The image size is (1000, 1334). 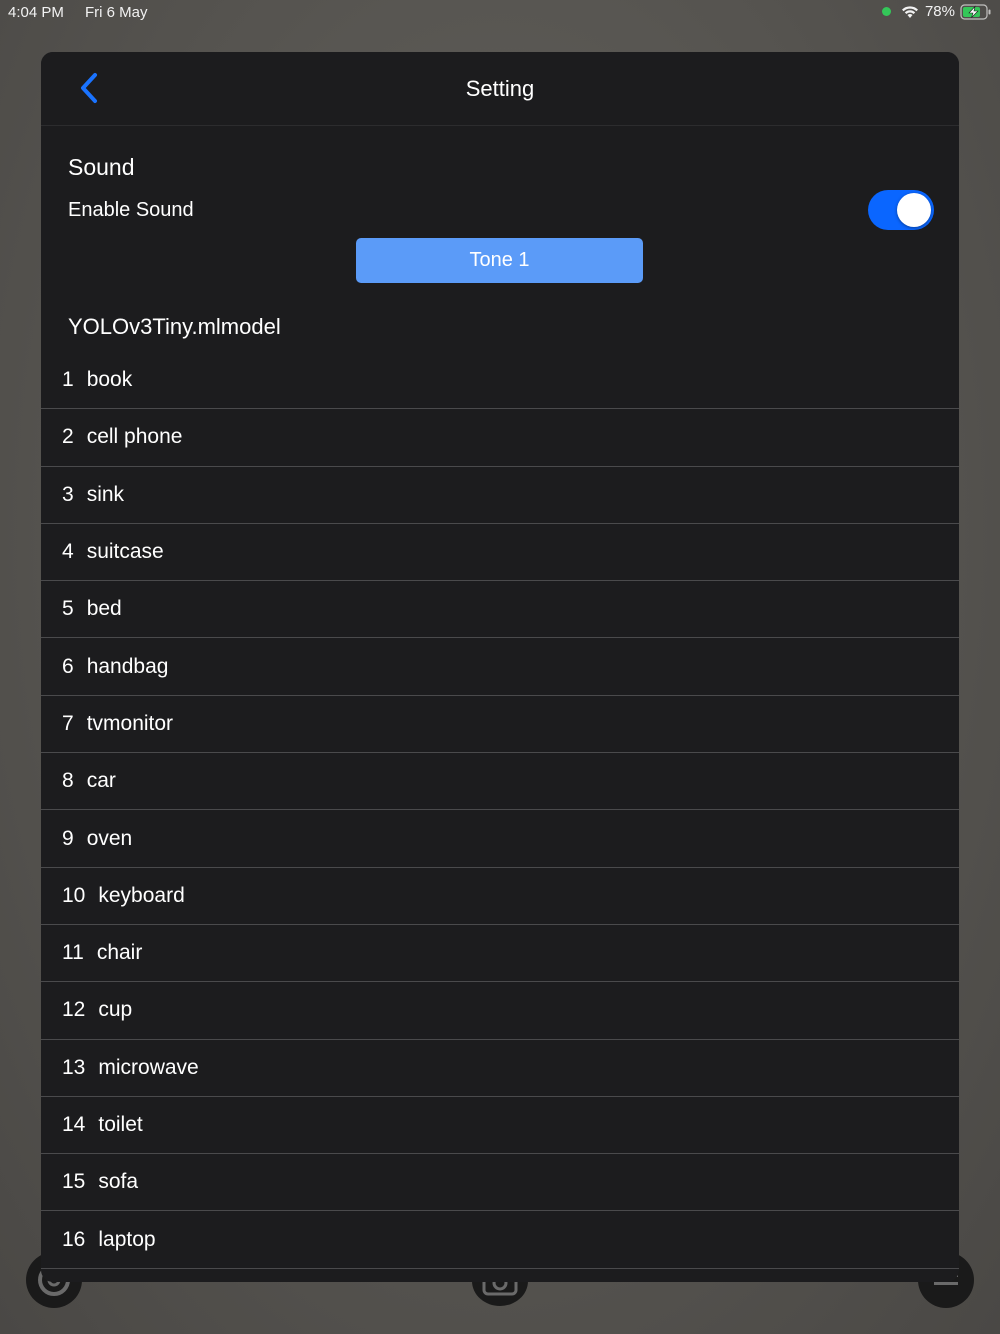 What do you see at coordinates (36, 12) in the screenshot?
I see `status-time: 4:04 PM` at bounding box center [36, 12].